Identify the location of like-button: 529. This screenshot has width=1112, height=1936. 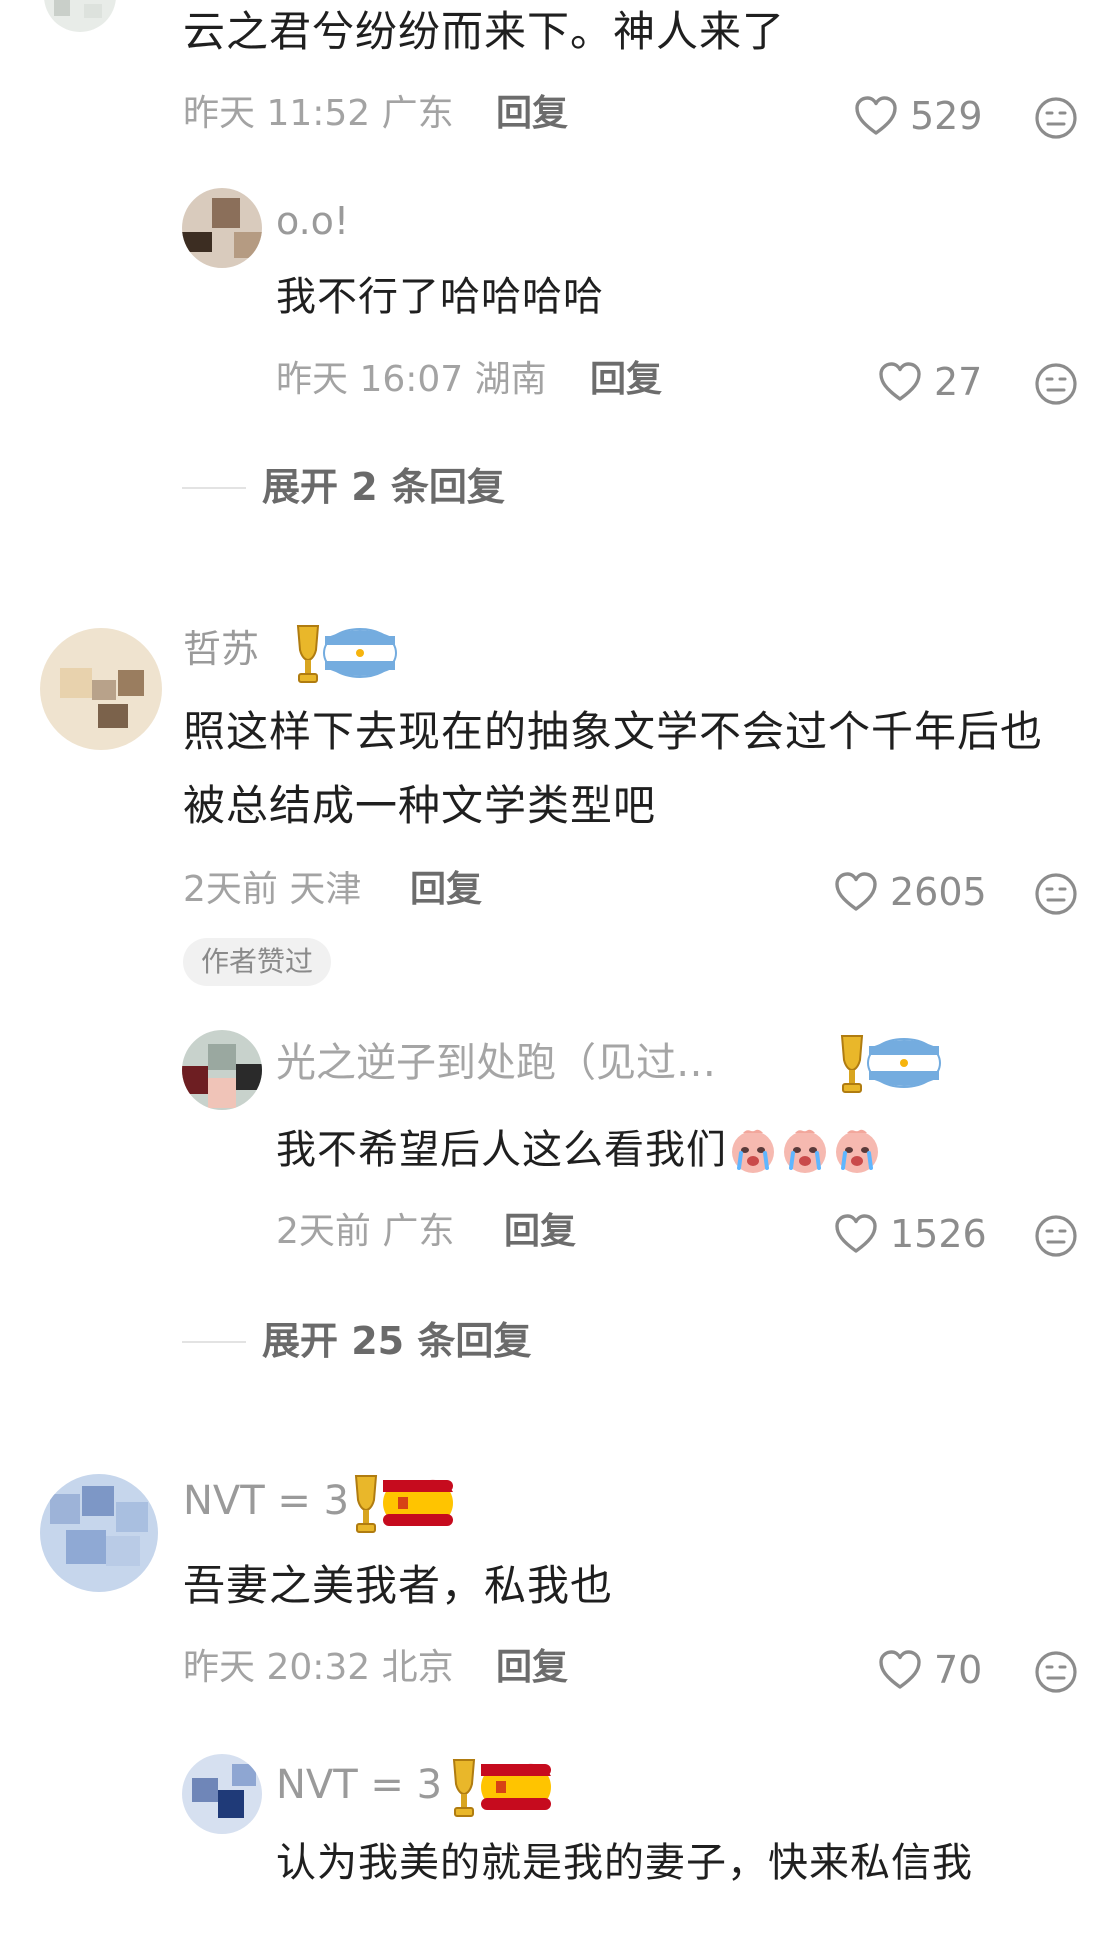
(917, 116).